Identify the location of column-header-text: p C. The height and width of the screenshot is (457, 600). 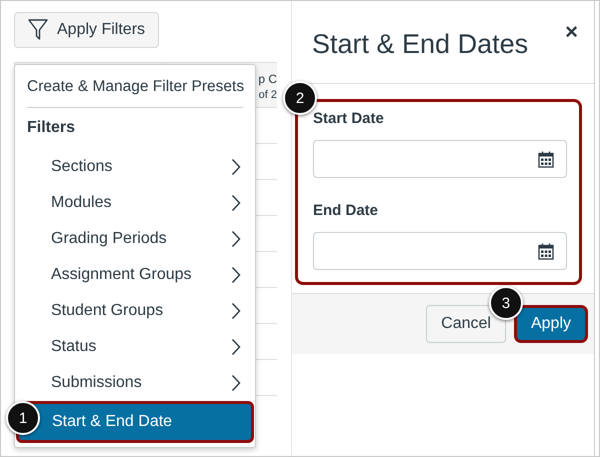
(267, 79).